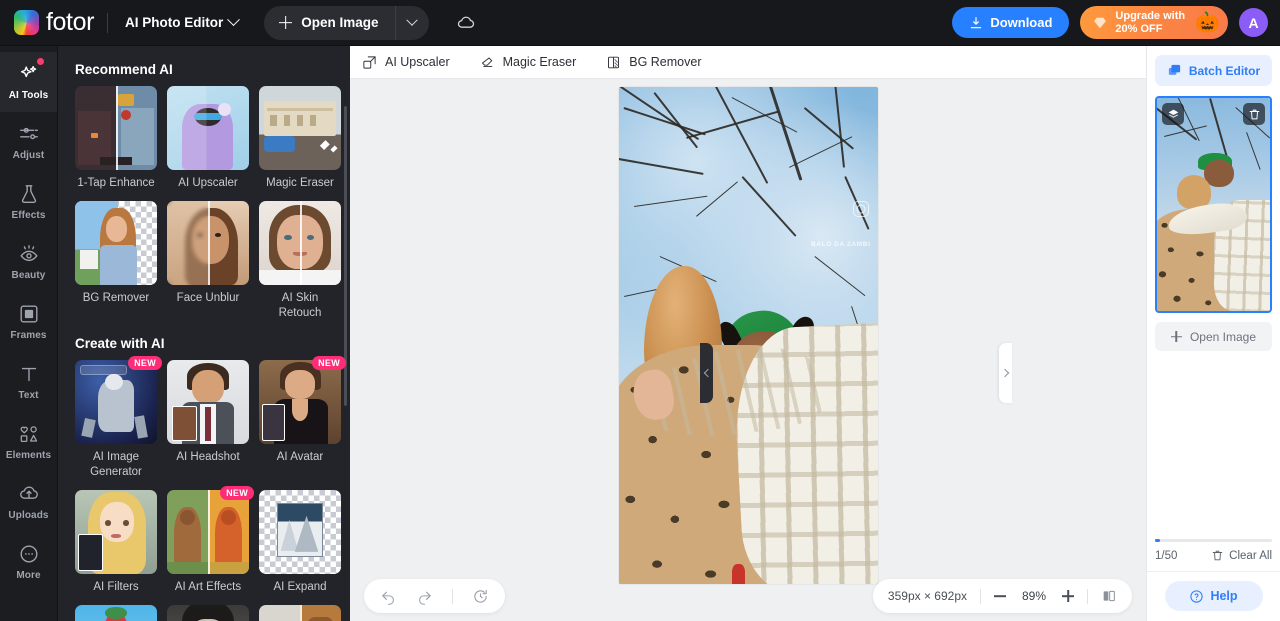  I want to click on reset-history-button, so click(480, 596).